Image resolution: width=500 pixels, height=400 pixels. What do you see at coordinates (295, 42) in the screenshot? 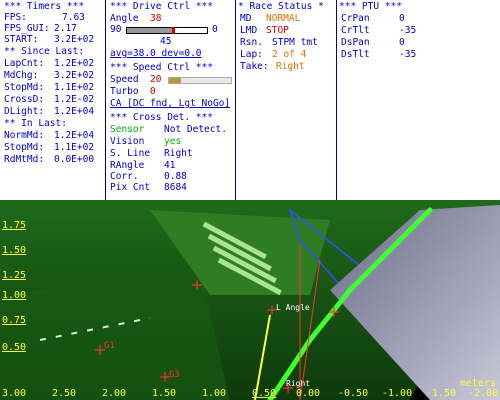
I see `rsn-value: STPM tmt` at bounding box center [295, 42].